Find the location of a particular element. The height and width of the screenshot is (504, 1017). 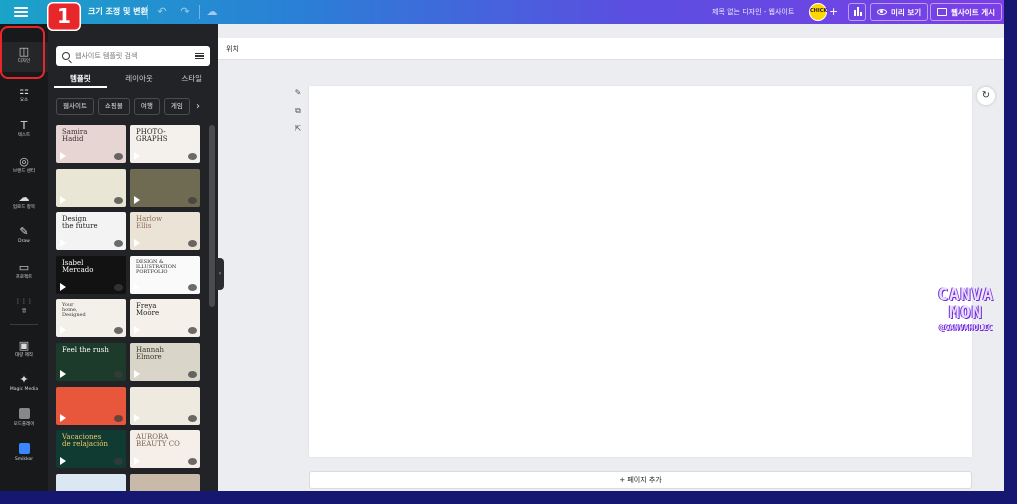

rail-item-label: 프로젝트 is located at coordinates (24, 277).